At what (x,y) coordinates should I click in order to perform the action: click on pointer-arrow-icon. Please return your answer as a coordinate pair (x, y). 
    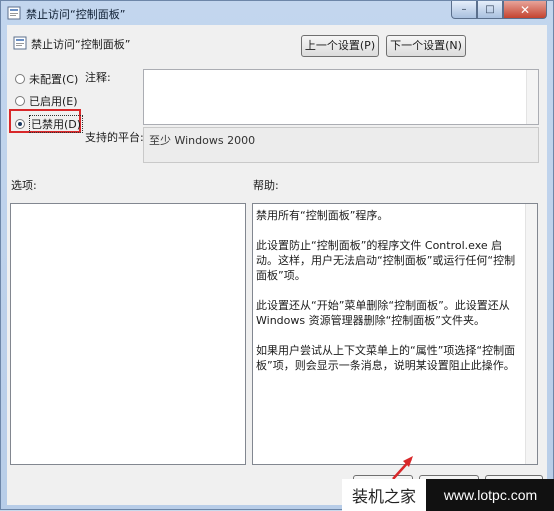
    Looking at the image, I should click on (402, 468).